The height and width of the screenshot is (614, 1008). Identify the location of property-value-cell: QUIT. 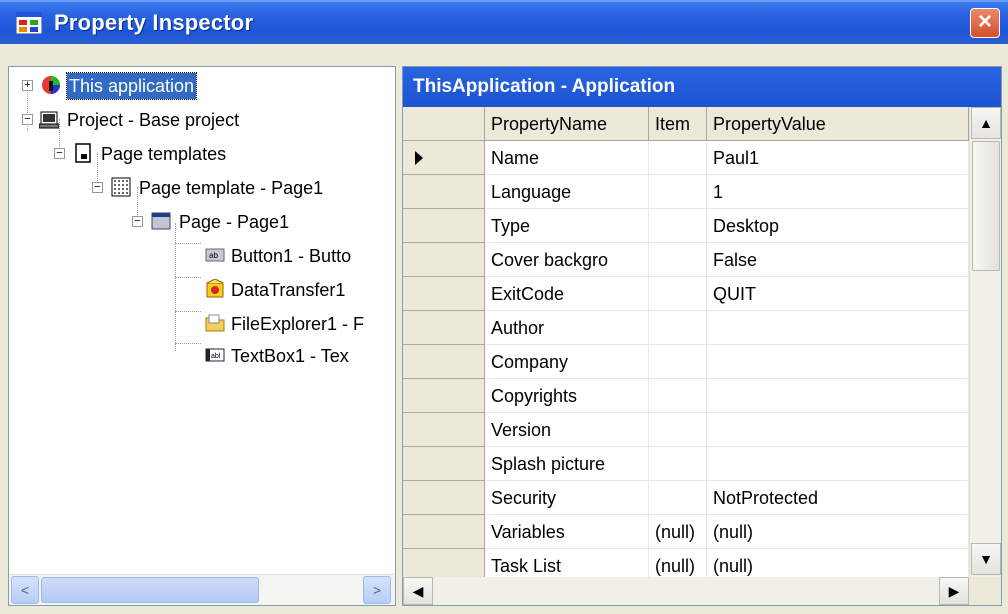
(838, 294).